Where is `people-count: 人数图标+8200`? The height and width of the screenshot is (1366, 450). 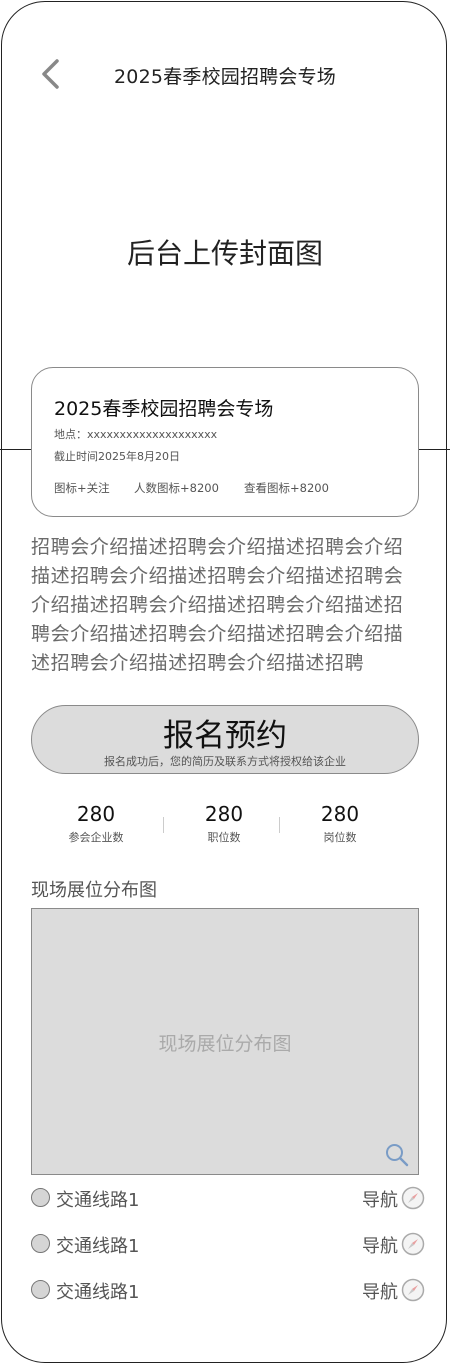 people-count: 人数图标+8200 is located at coordinates (176, 488).